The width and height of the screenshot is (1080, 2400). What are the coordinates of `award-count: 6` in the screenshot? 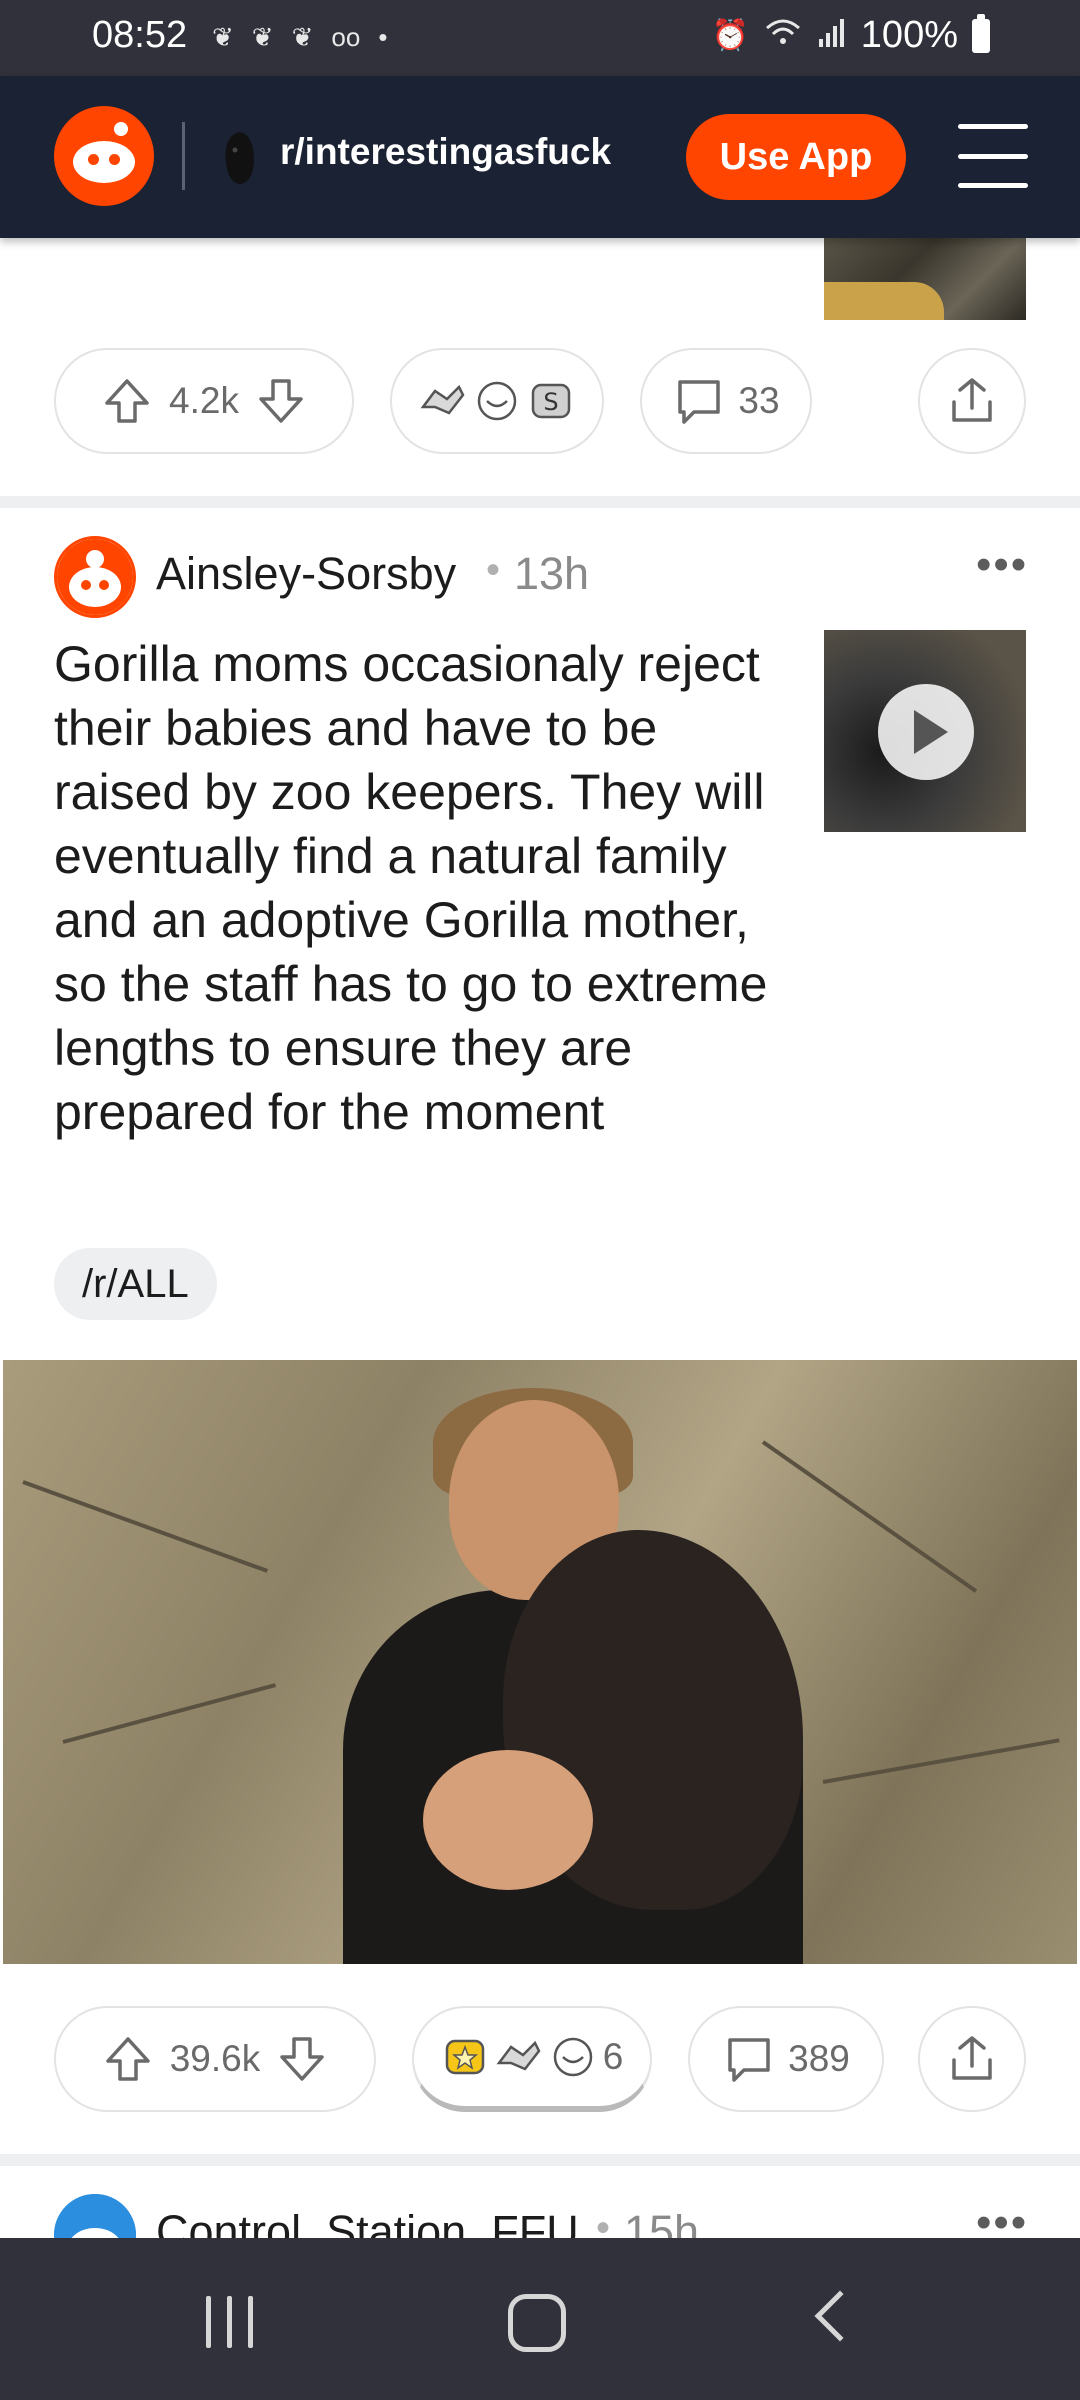 It's located at (613, 2056).